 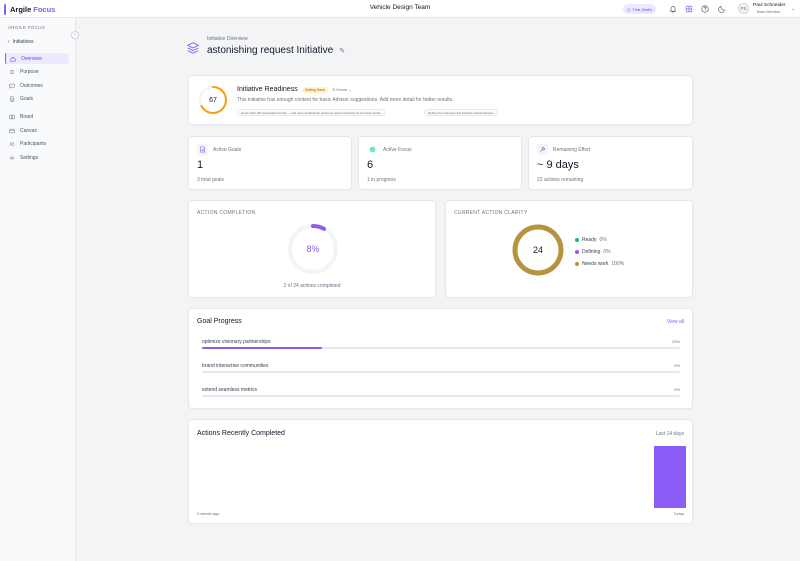 What do you see at coordinates (9, 42) in the screenshot?
I see `chevron-left-icon: ‹` at bounding box center [9, 42].